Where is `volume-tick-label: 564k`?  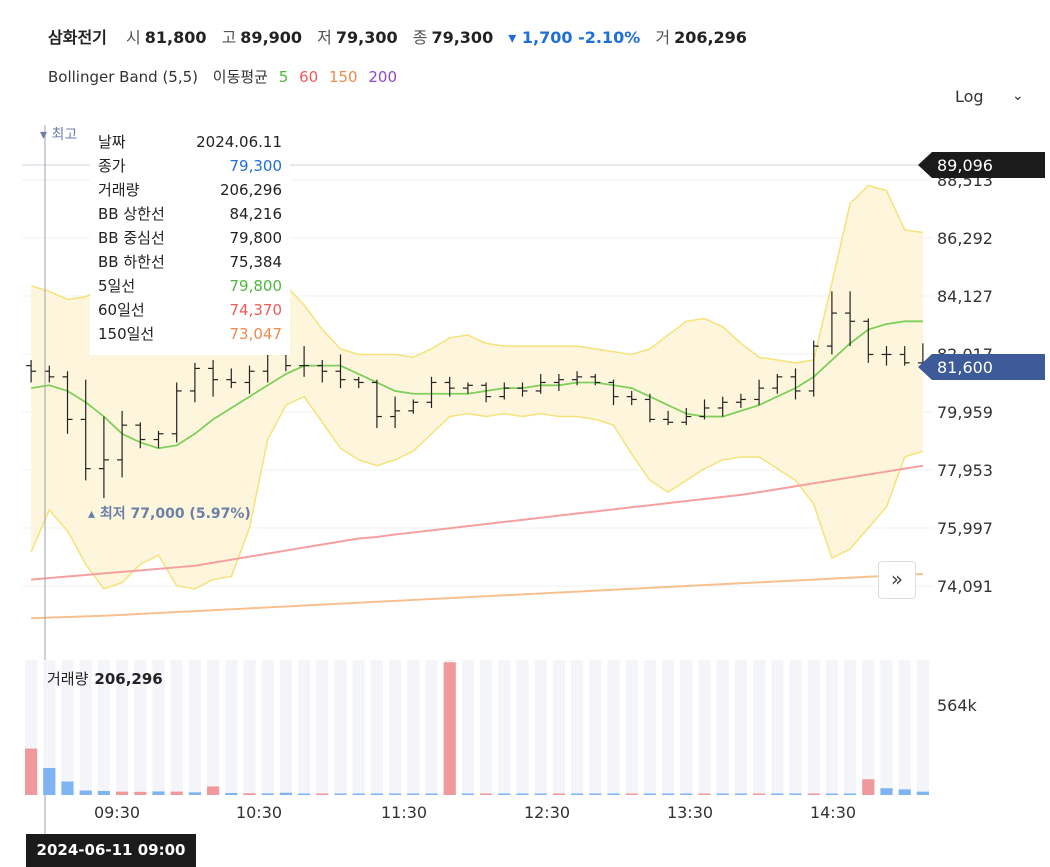
volume-tick-label: 564k is located at coordinates (957, 705).